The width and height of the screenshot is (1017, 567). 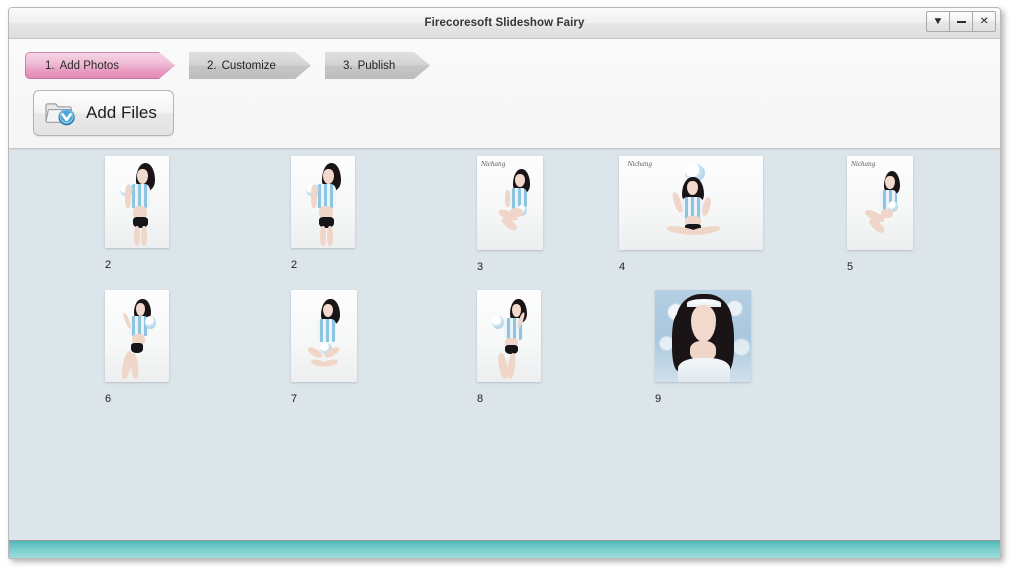 I want to click on toolbar-button-row: Add Files, so click(x=504, y=114).